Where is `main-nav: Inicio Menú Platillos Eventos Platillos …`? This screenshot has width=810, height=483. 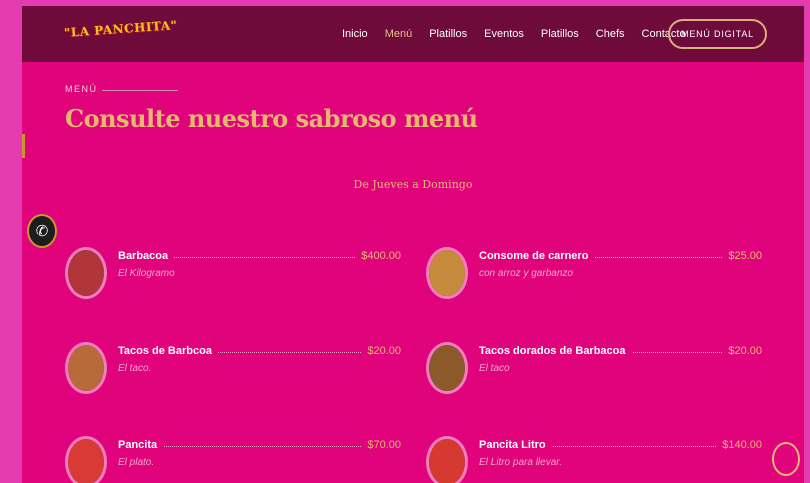 main-nav: Inicio Menú Platillos Eventos Platillos … is located at coordinates (522, 34).